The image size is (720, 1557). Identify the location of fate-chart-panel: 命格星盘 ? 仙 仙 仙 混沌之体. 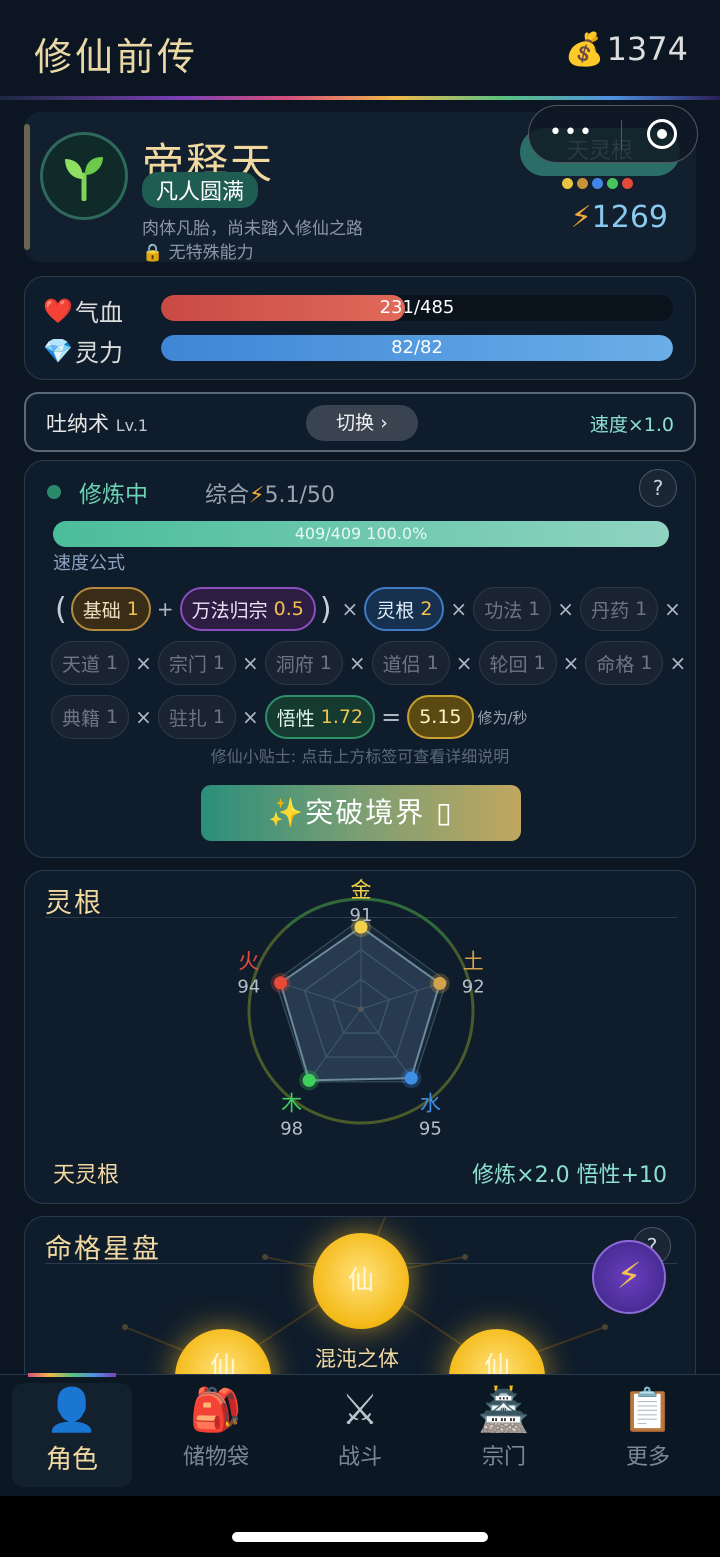
(360, 1306).